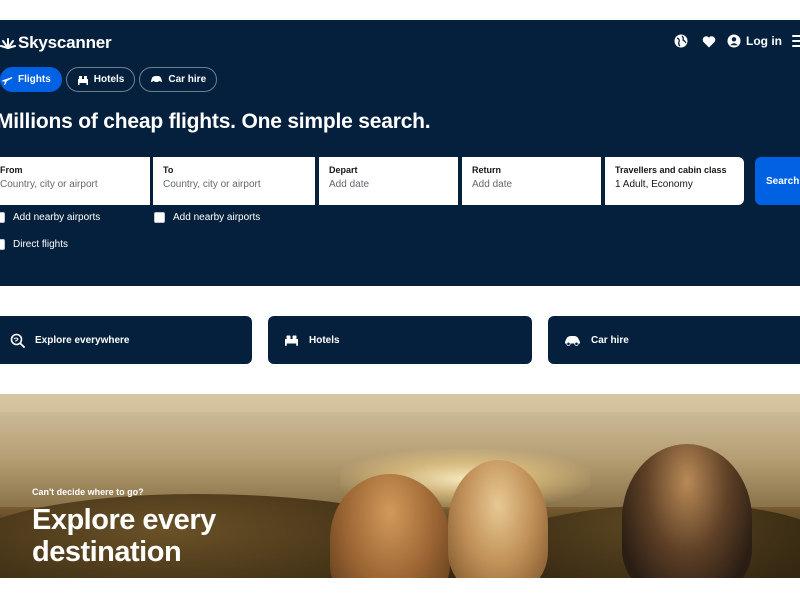 Image resolution: width=800 pixels, height=600 pixels. Describe the element at coordinates (388, 181) in the screenshot. I see `depart-date-field: Depart Add date` at that location.